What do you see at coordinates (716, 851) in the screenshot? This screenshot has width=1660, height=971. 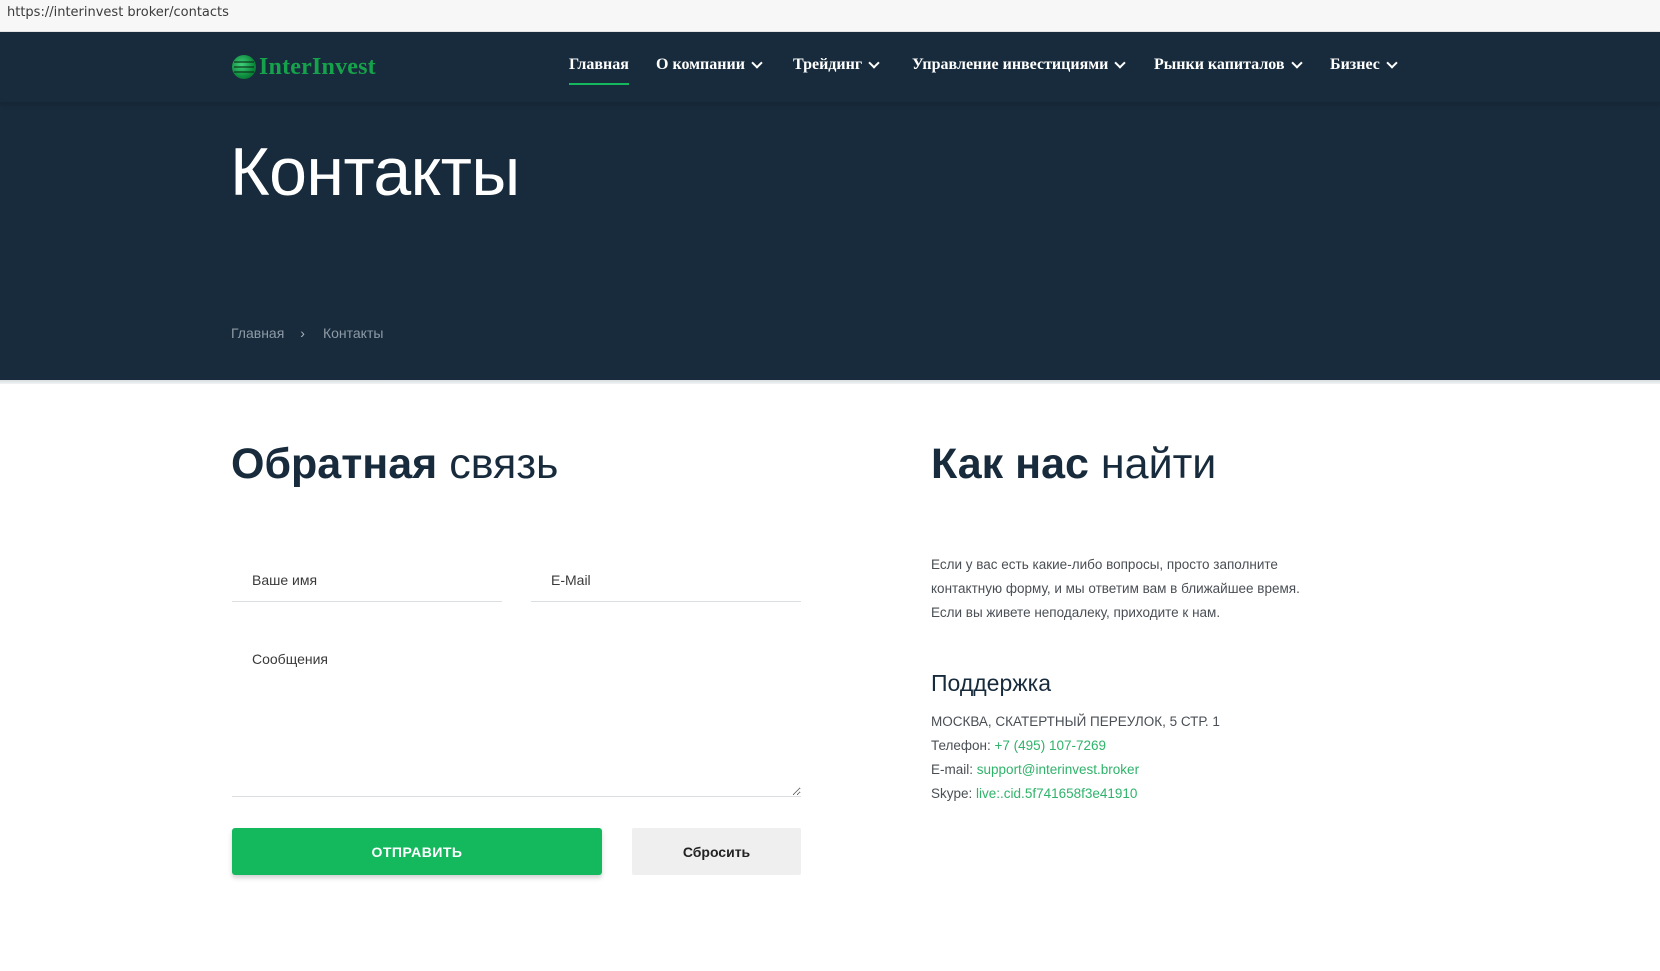 I see `reset-button: Сбросить` at bounding box center [716, 851].